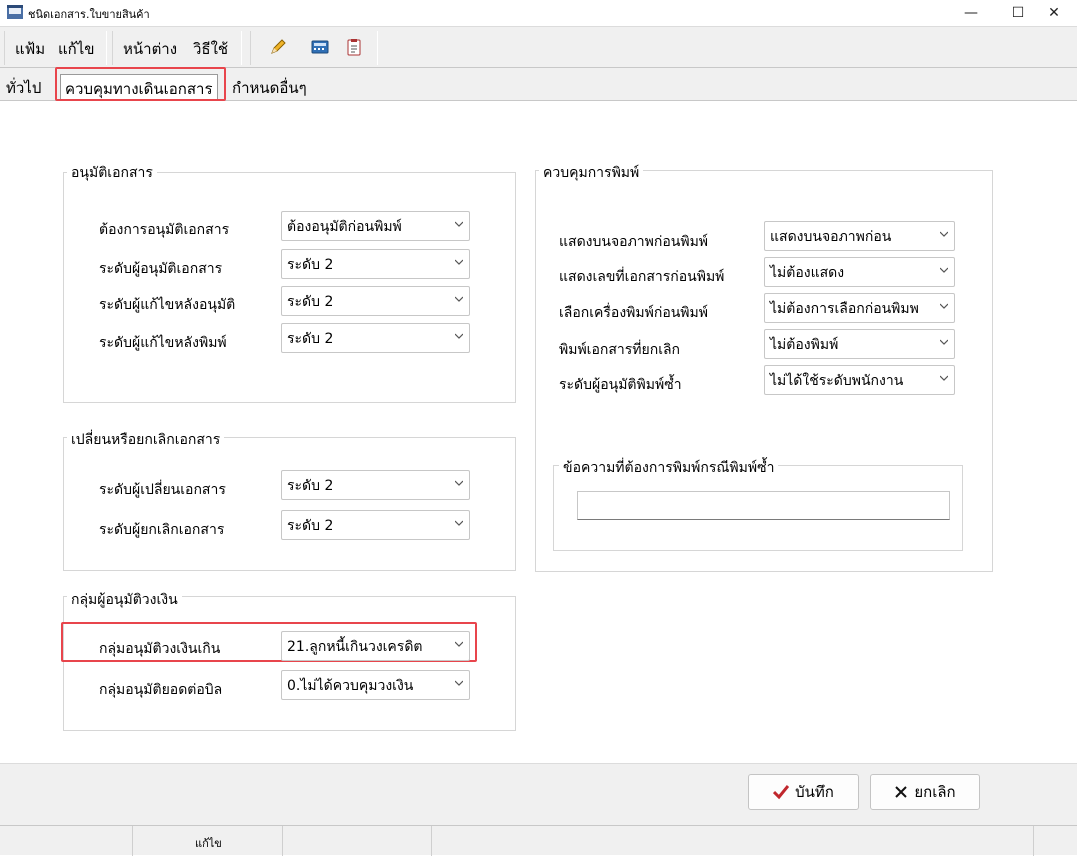 The width and height of the screenshot is (1077, 856). Describe the element at coordinates (140, 84) in the screenshot. I see `tab-highlight-box` at that location.